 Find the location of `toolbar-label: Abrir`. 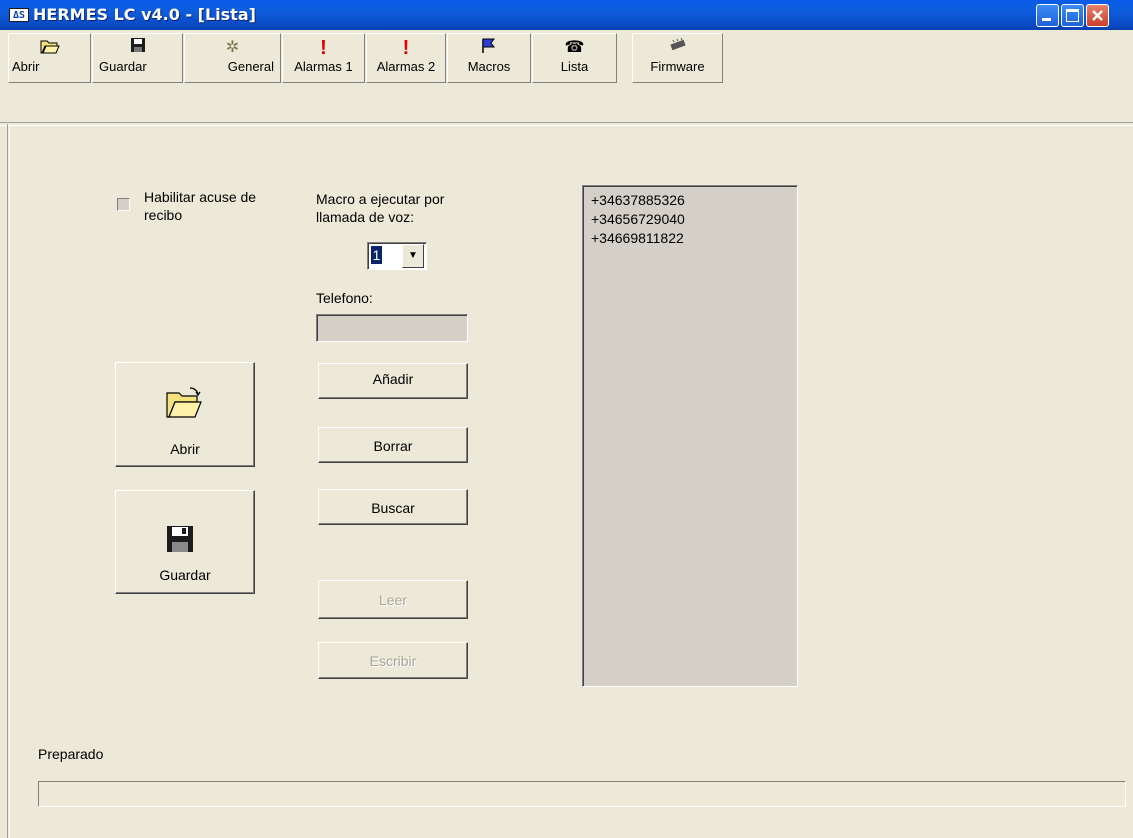

toolbar-label: Abrir is located at coordinates (26, 66).